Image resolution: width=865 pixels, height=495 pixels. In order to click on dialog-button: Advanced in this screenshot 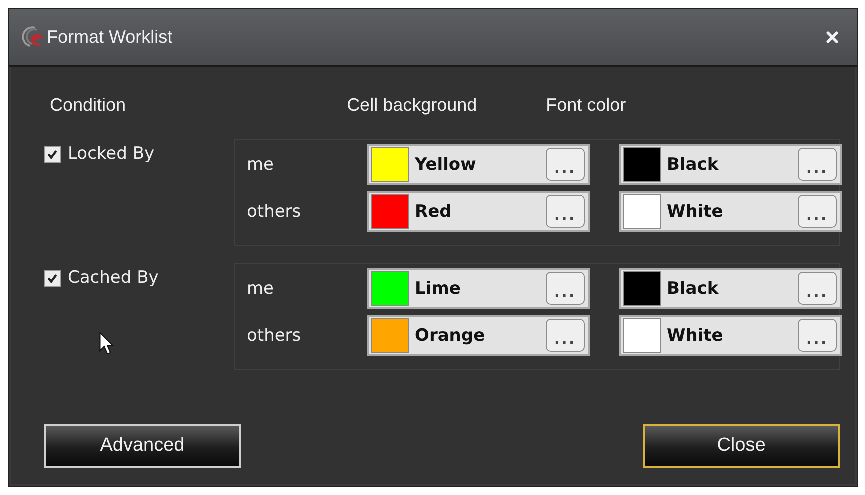, I will do `click(142, 446)`.